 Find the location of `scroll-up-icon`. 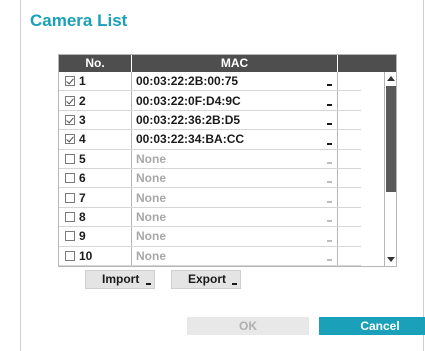

scroll-up-icon is located at coordinates (391, 78).